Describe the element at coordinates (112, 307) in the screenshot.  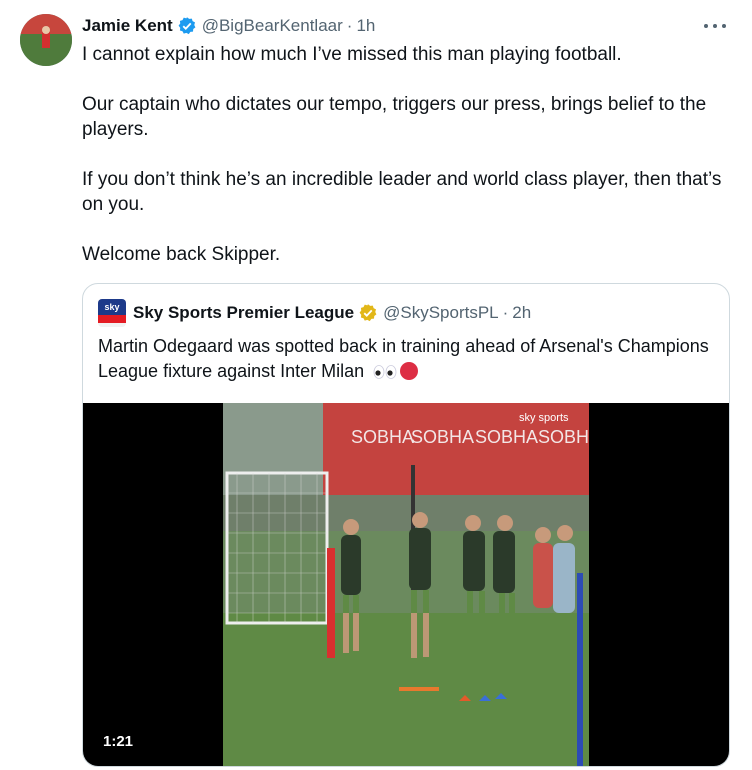
I see `logo-text: sky` at that location.